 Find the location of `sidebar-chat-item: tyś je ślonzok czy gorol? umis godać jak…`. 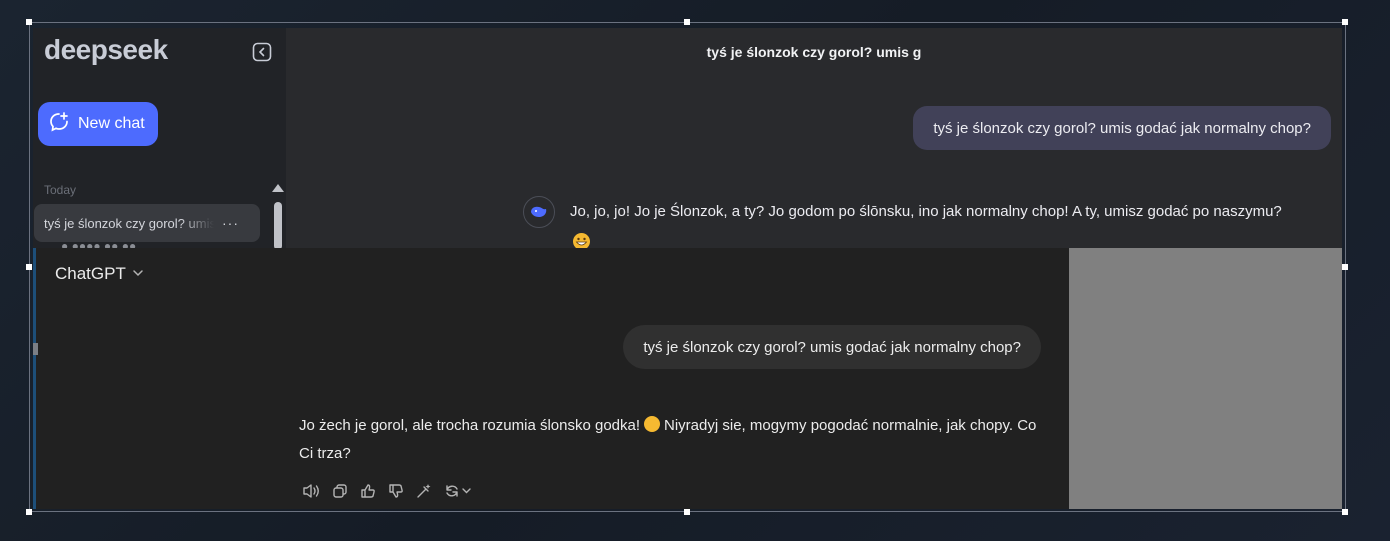

sidebar-chat-item: tyś je ślonzok czy gorol? umis godać jak… is located at coordinates (147, 223).